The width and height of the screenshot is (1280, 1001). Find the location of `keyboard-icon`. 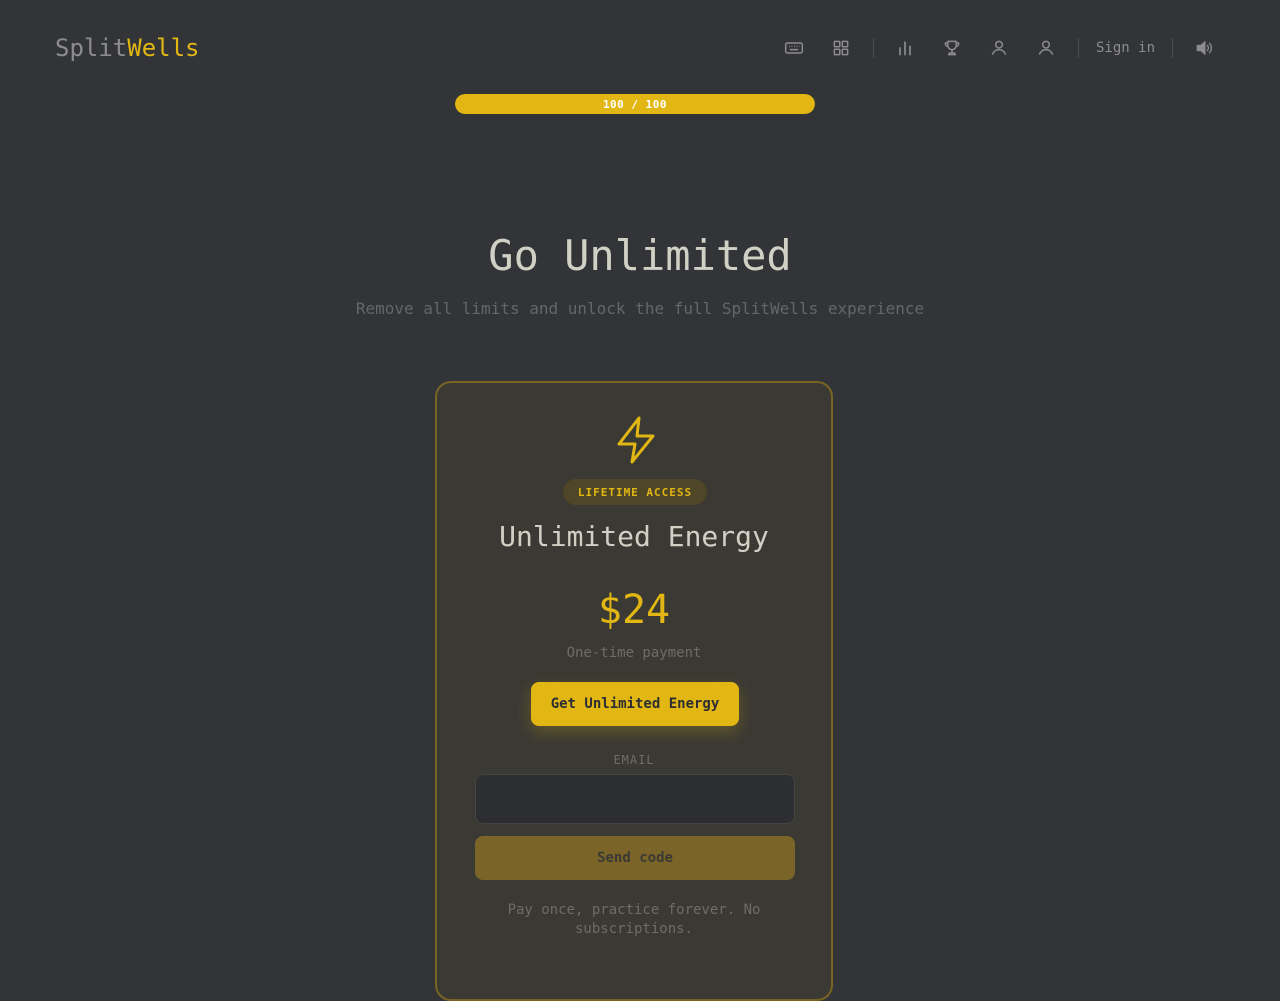

keyboard-icon is located at coordinates (794, 48).